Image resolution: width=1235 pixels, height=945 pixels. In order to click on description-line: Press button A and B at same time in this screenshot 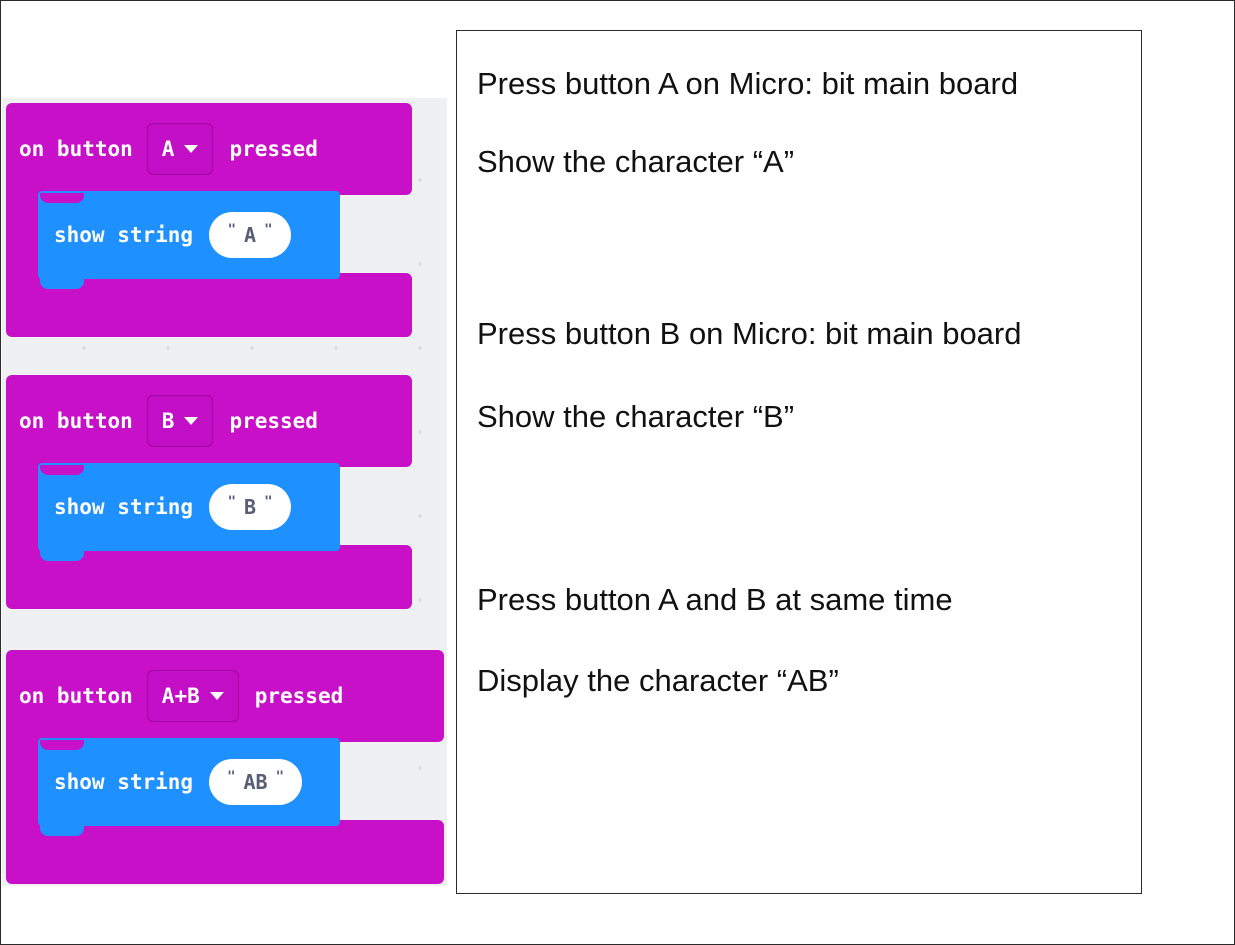, I will do `click(715, 599)`.